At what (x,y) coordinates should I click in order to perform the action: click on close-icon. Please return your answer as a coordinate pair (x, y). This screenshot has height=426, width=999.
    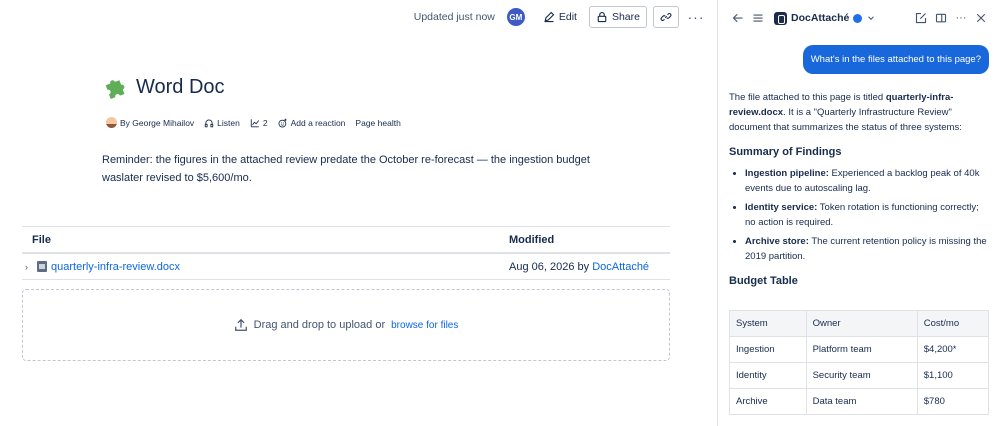
    Looking at the image, I should click on (981, 18).